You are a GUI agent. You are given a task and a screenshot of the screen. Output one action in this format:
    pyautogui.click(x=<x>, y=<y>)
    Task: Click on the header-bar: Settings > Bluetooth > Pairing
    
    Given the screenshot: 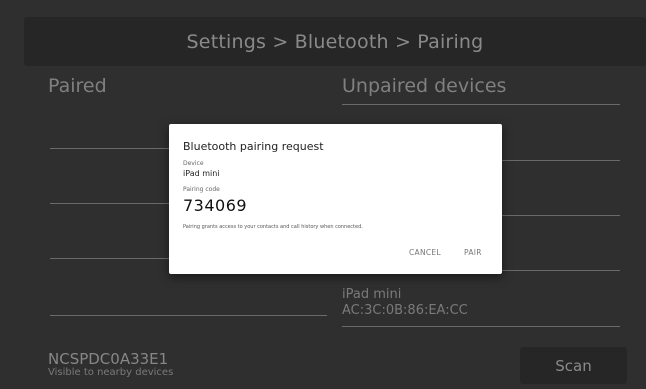 What is the action you would take?
    pyautogui.click(x=335, y=41)
    